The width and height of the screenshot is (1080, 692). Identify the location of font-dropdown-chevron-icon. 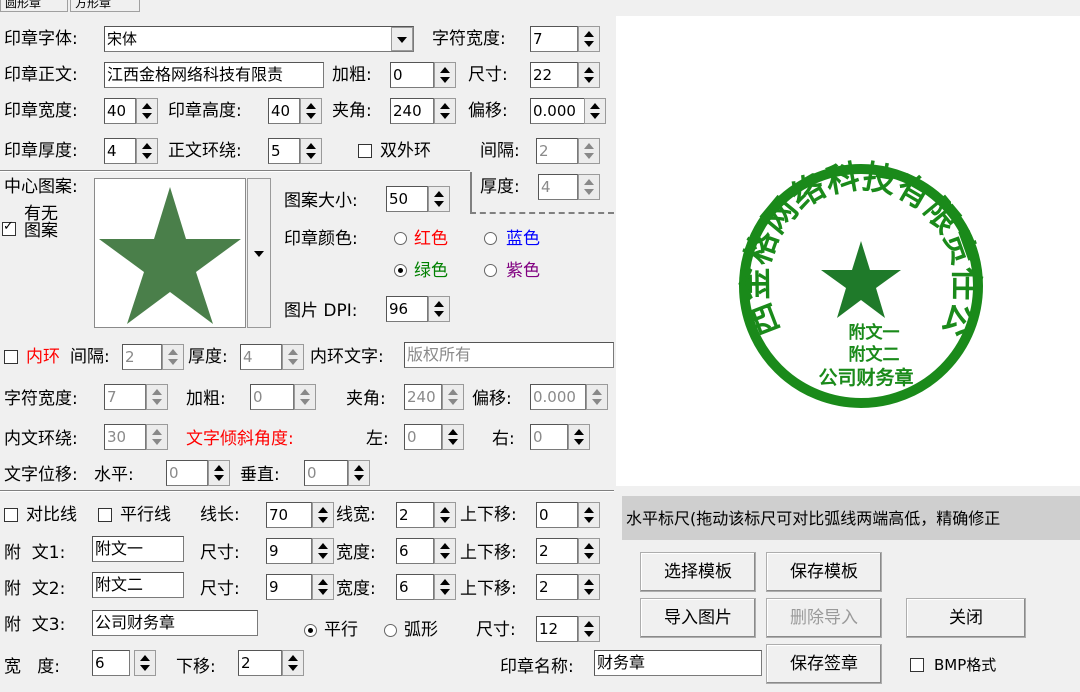
(402, 39).